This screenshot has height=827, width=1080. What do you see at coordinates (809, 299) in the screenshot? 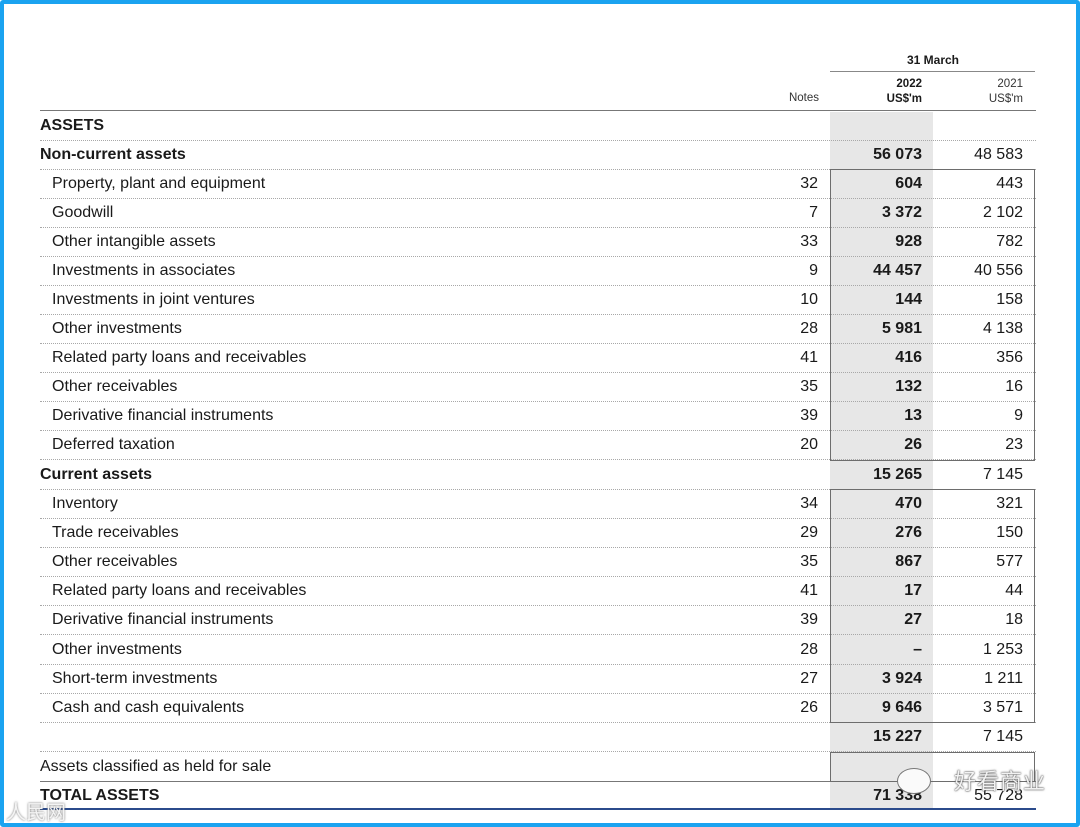
I see `row-note: 10` at bounding box center [809, 299].